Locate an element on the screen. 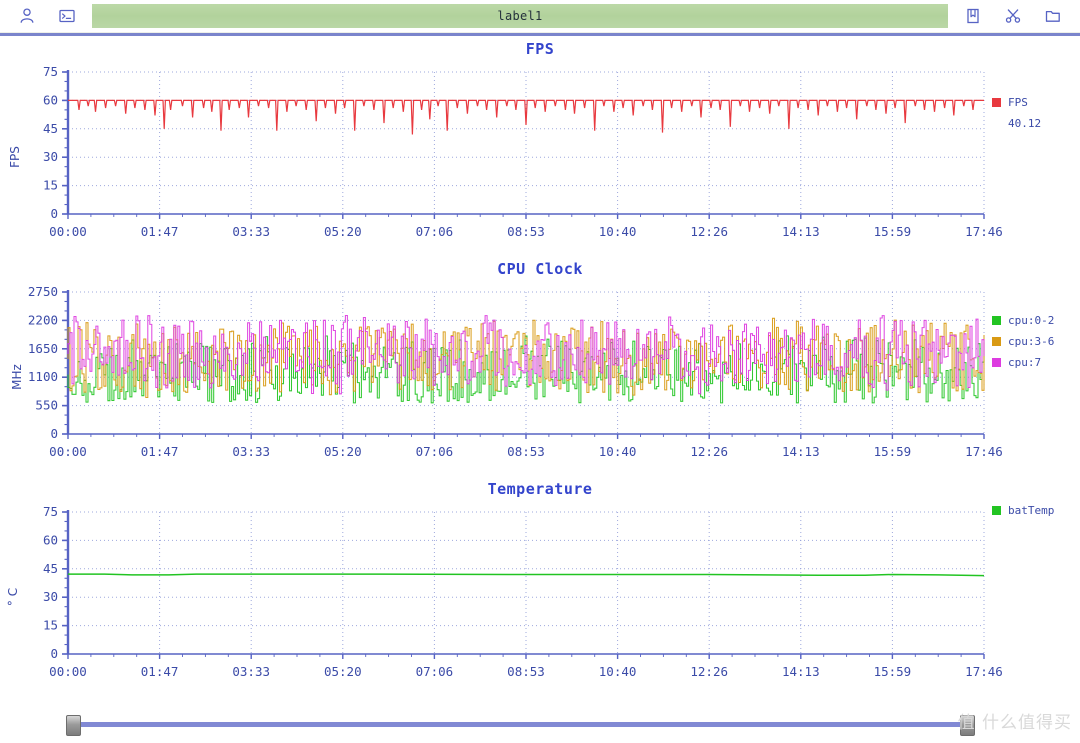 This screenshot has width=1080, height=743. terminal-icon is located at coordinates (67, 16).